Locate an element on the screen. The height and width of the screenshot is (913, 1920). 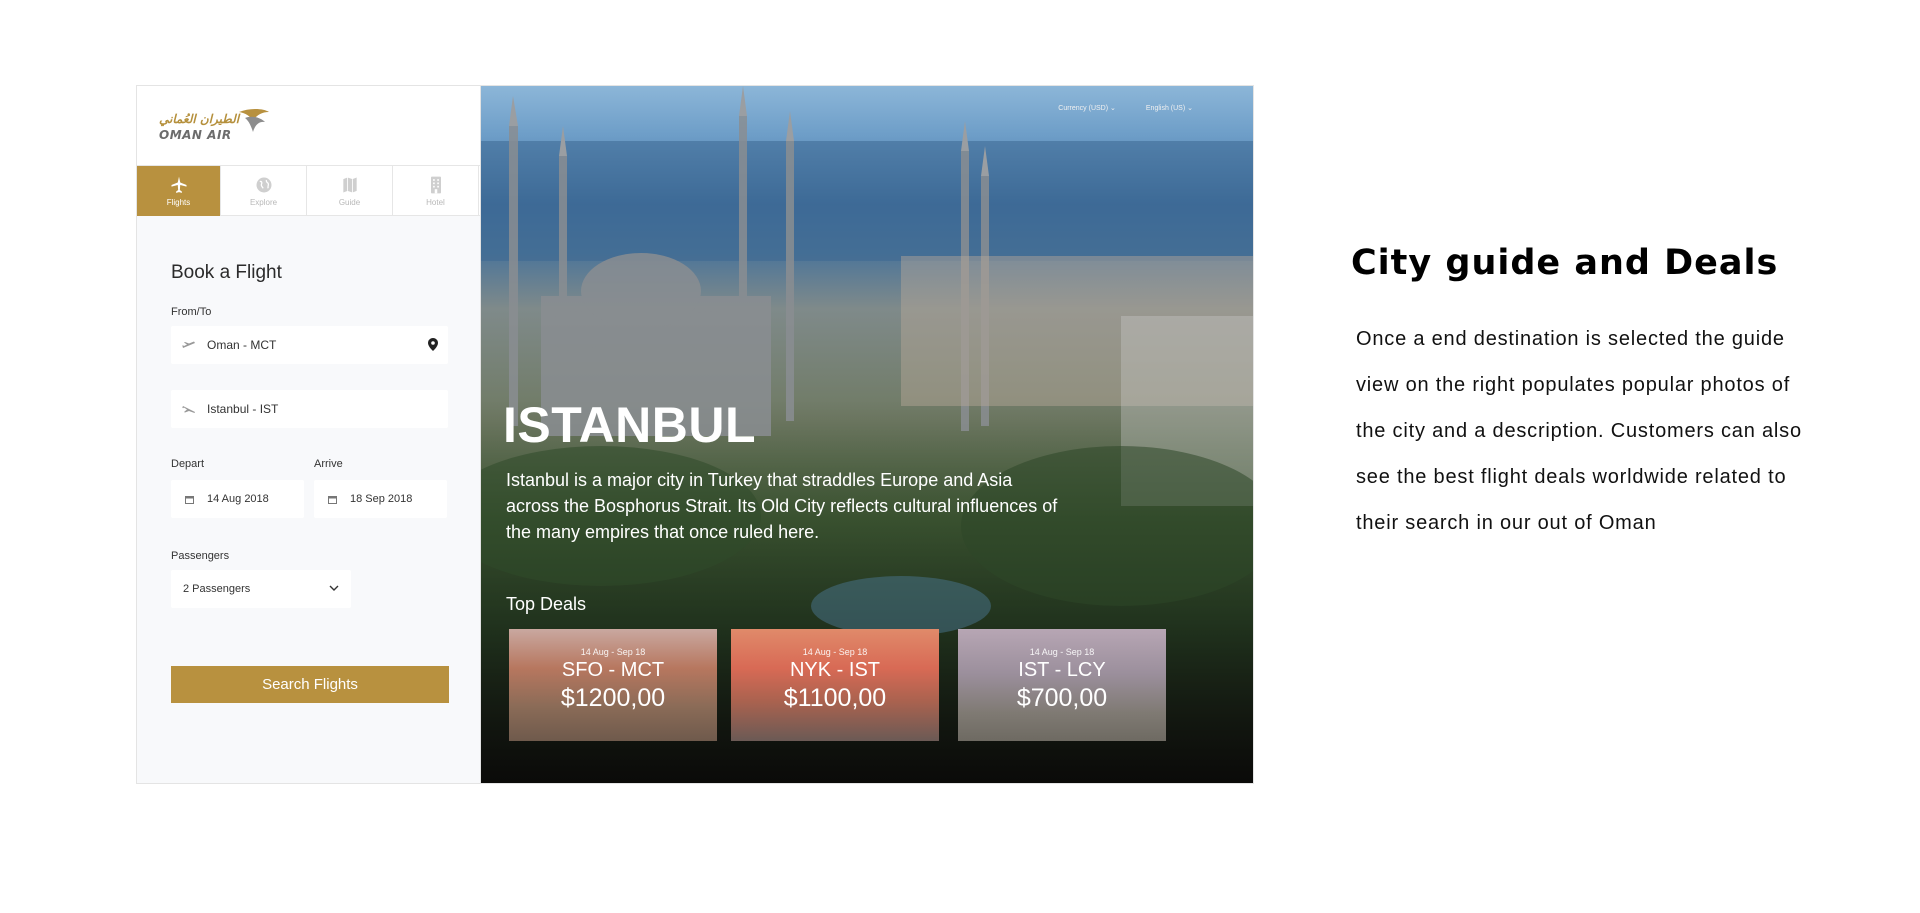
search-flights-button: Search Flights is located at coordinates (310, 684).